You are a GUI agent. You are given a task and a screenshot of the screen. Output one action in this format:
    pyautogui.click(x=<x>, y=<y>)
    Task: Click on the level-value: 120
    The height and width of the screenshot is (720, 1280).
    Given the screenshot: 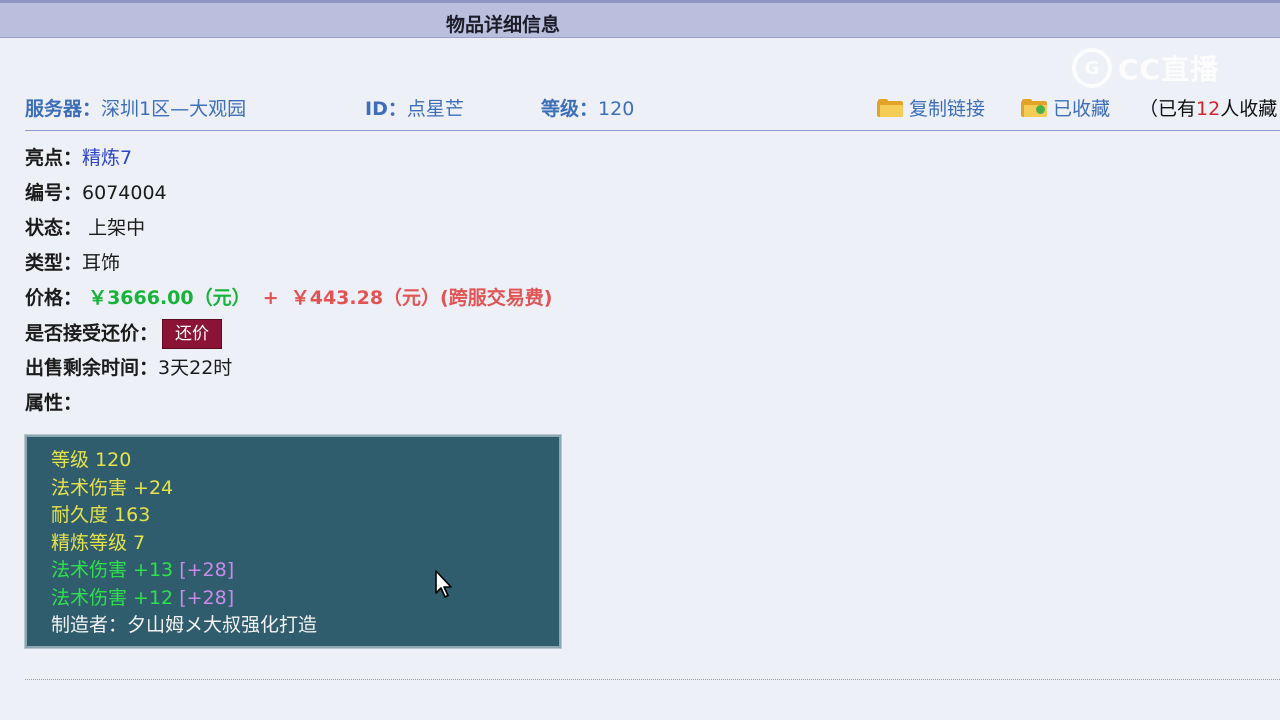 What is the action you would take?
    pyautogui.click(x=616, y=109)
    